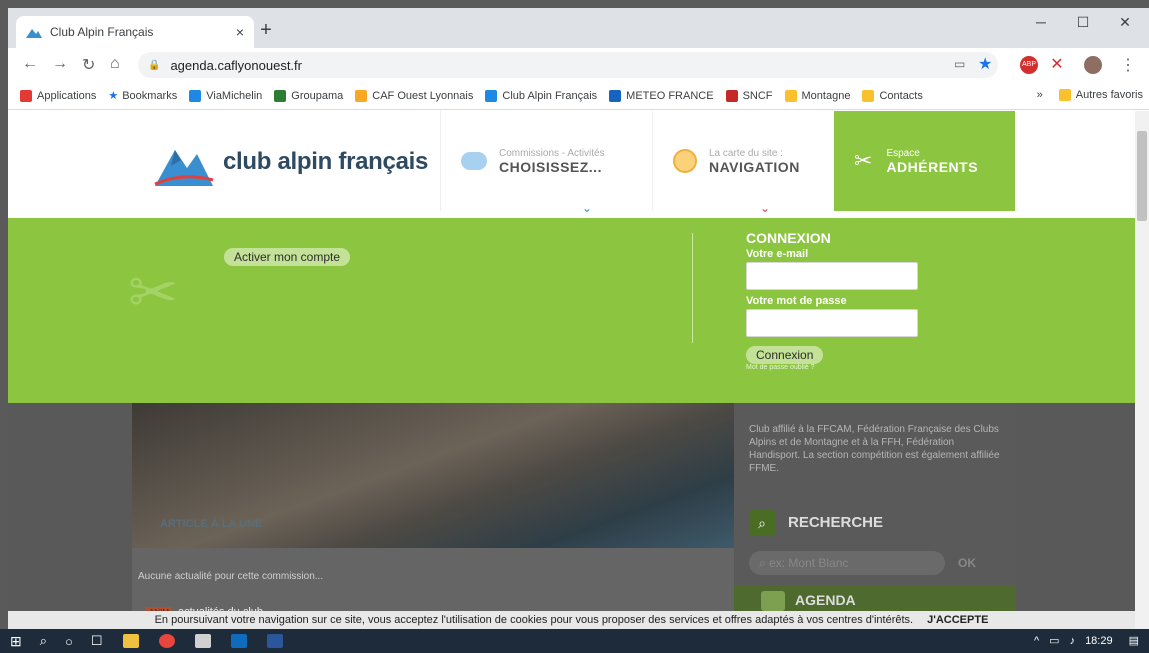 Image resolution: width=1149 pixels, height=653 pixels. What do you see at coordinates (130, 641) in the screenshot?
I see `file-explorer-icon` at bounding box center [130, 641].